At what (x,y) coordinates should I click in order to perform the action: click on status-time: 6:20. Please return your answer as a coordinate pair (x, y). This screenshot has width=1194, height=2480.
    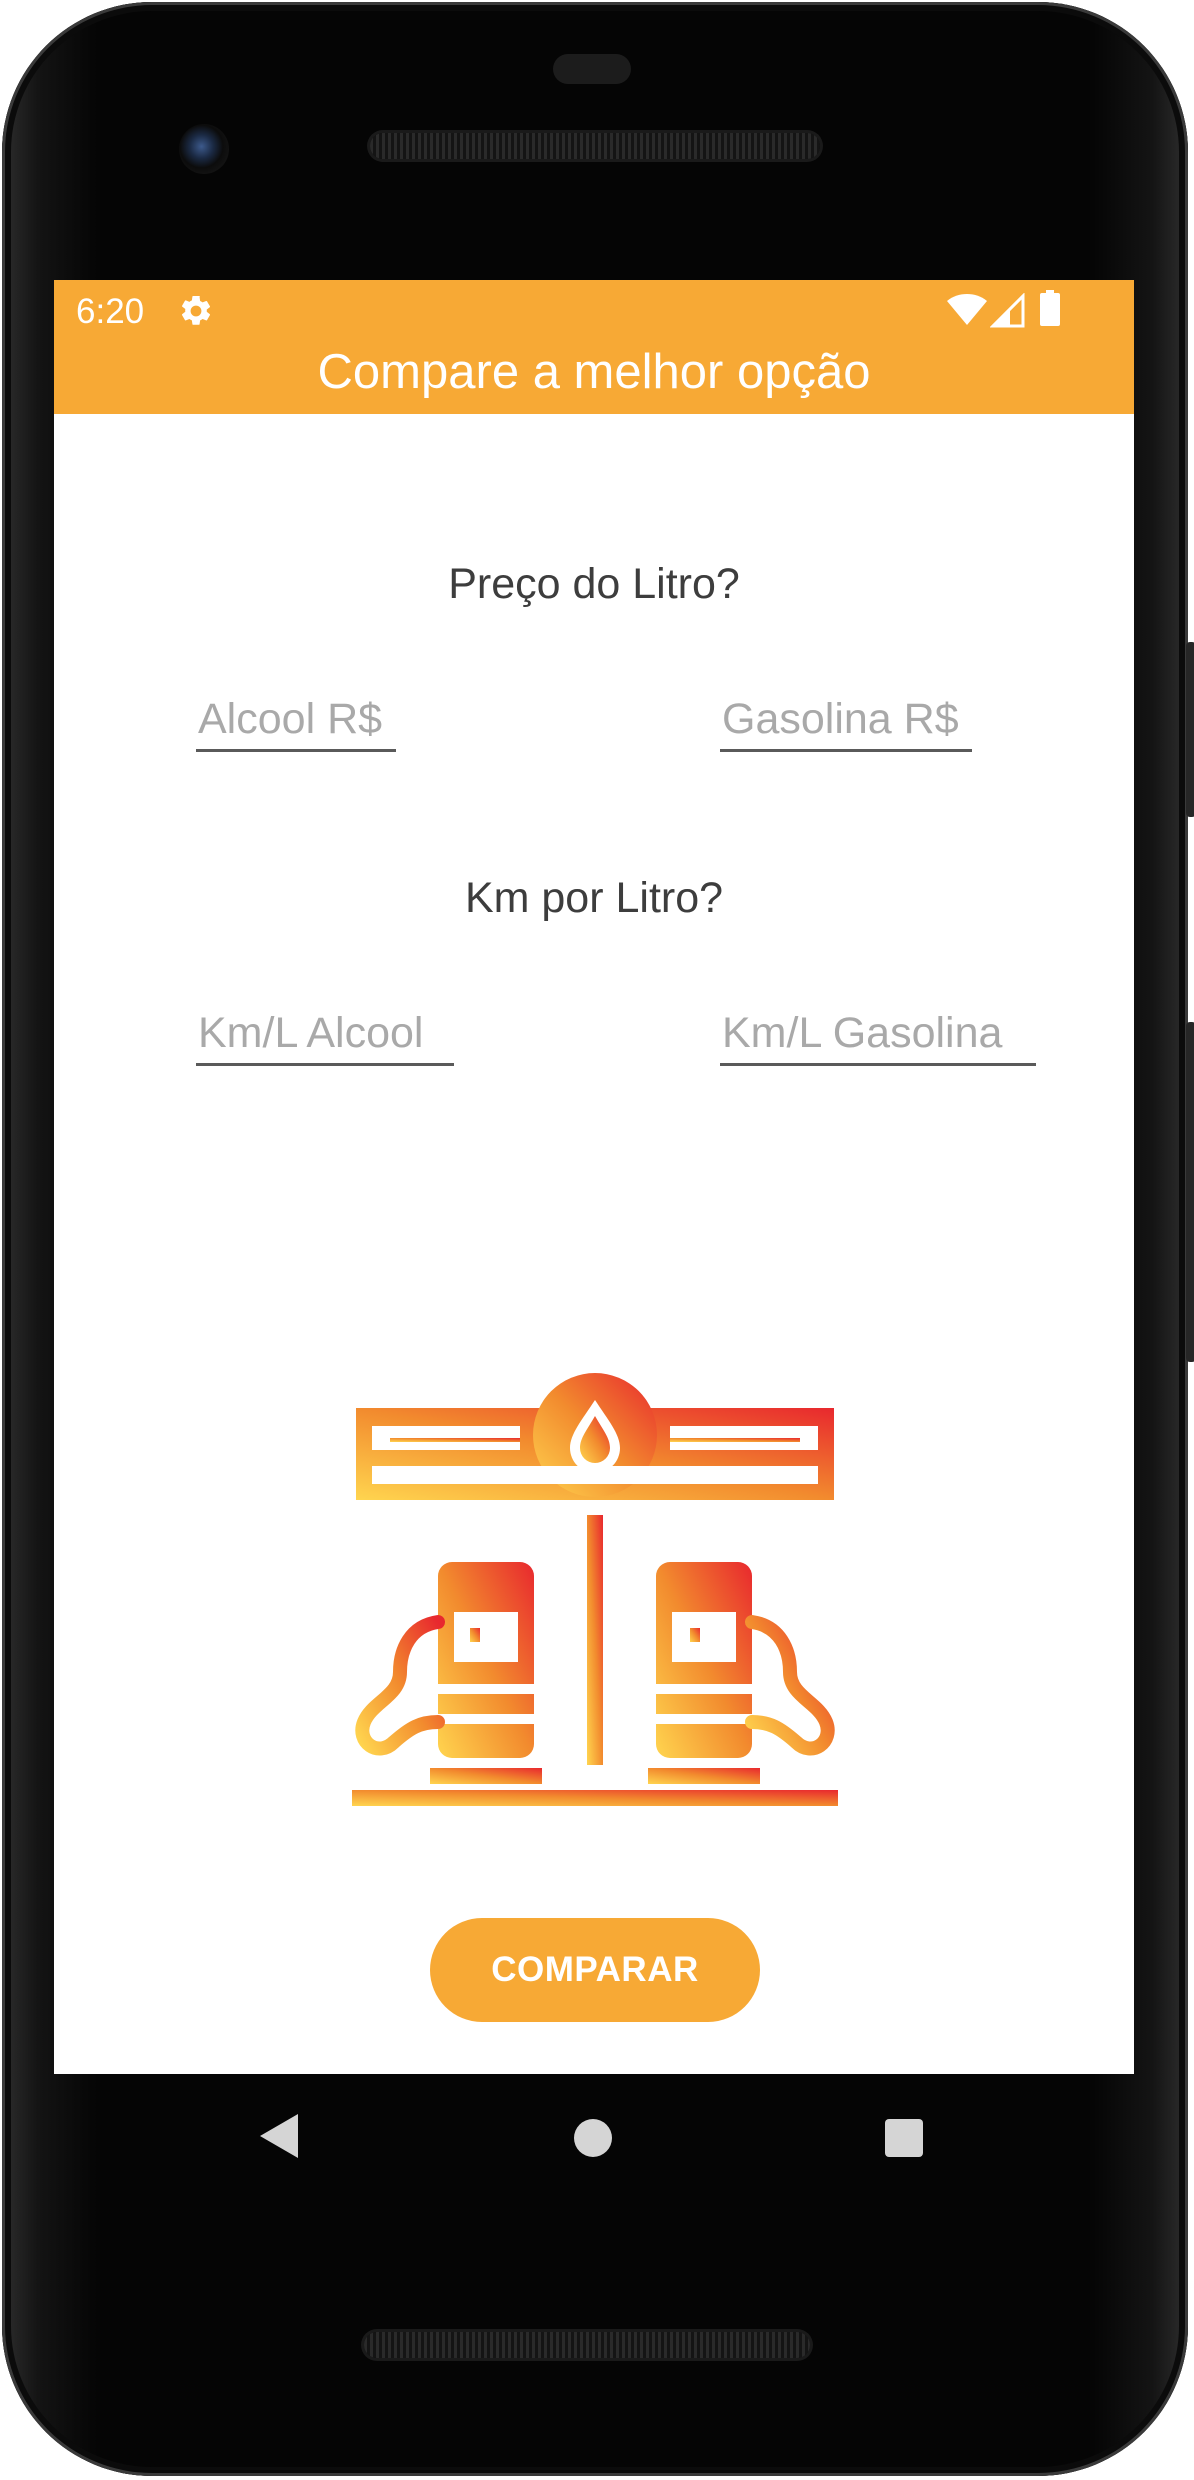
    Looking at the image, I should click on (110, 311).